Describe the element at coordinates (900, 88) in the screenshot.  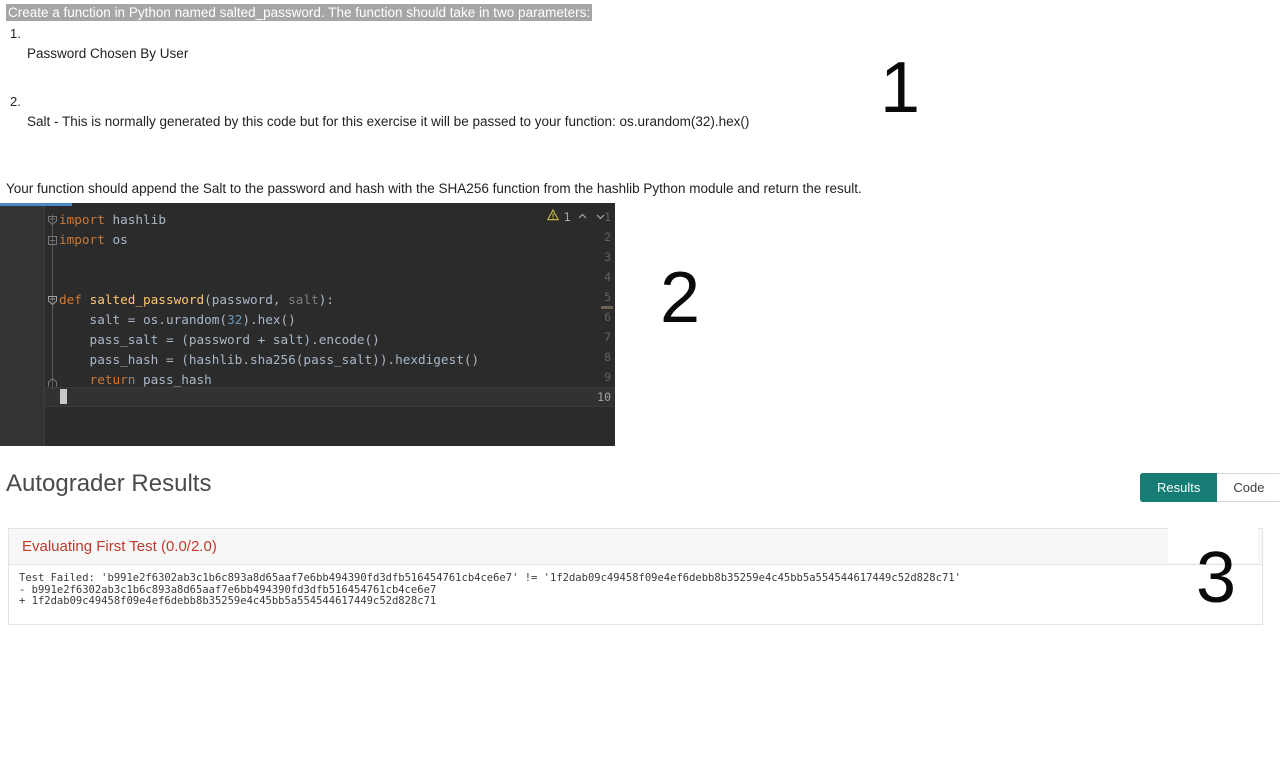
I see `annotation-marker-1: 1` at that location.